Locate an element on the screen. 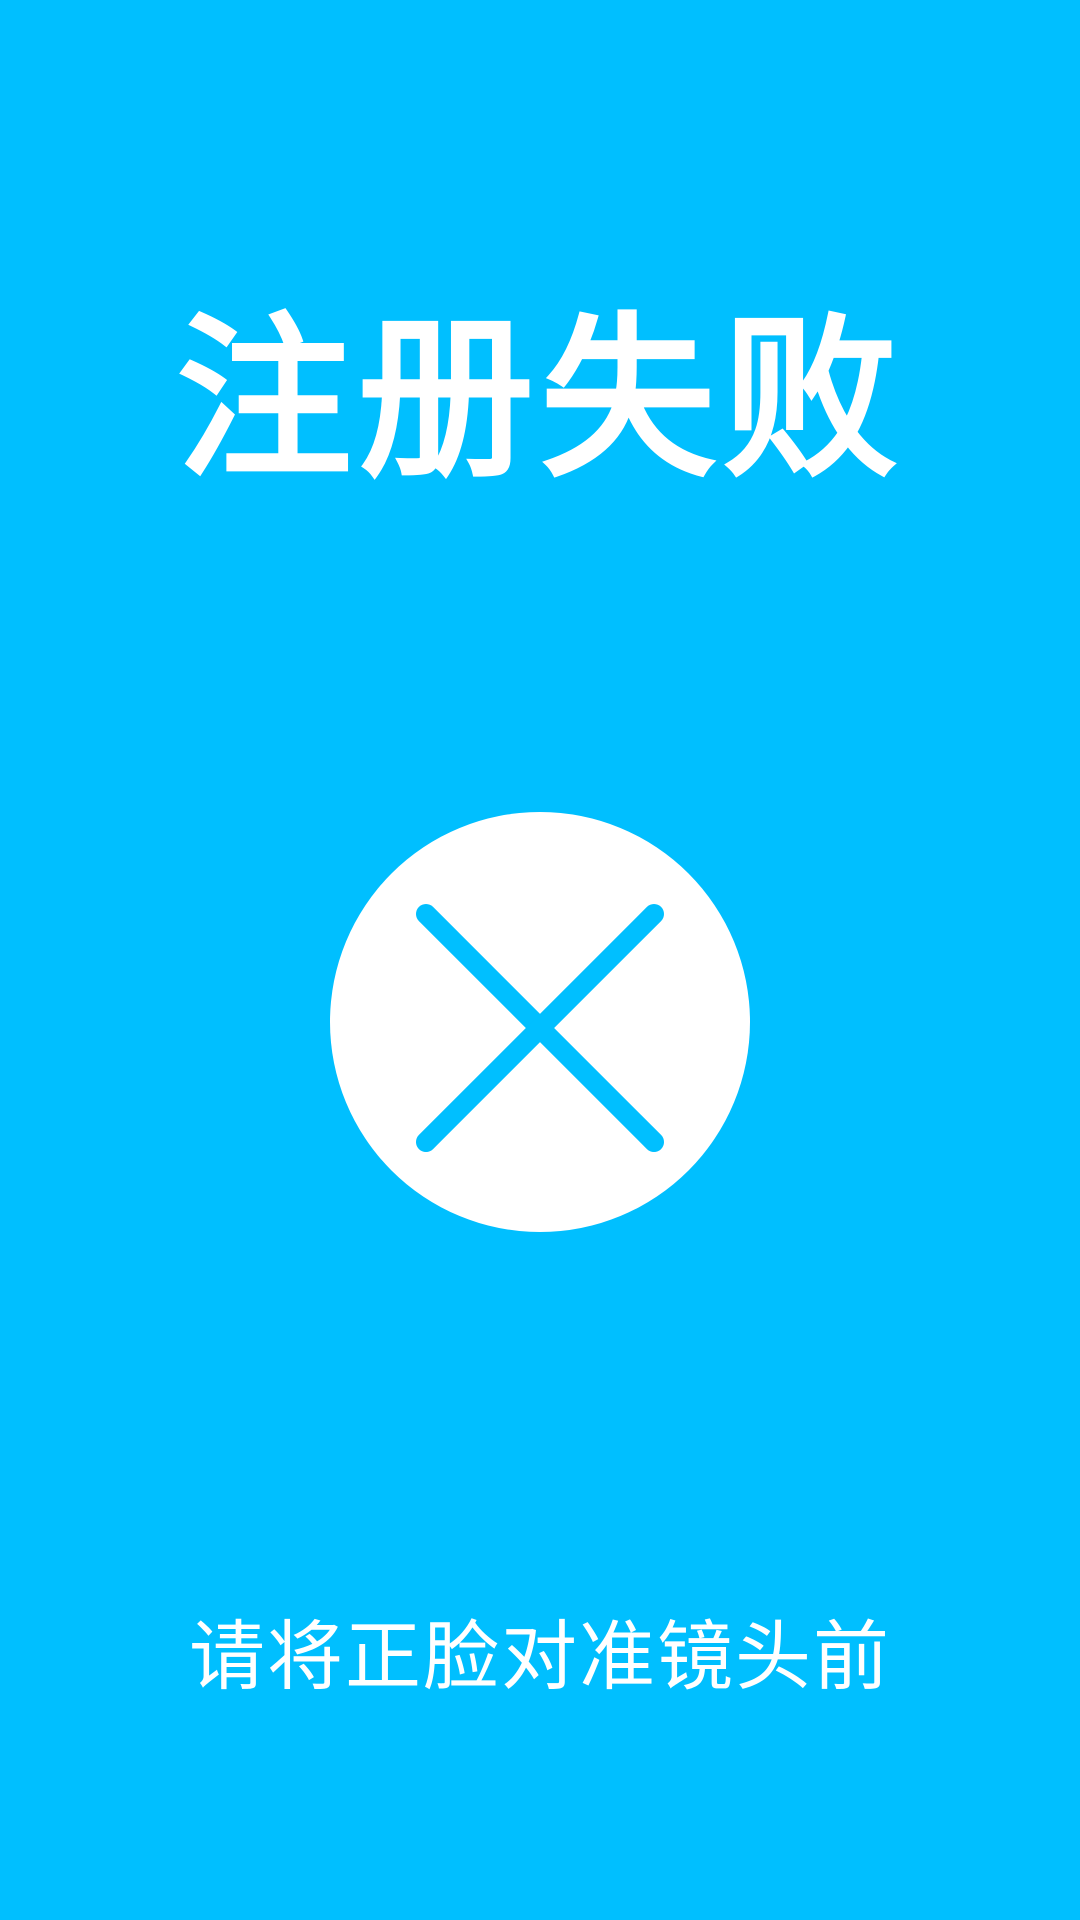 This screenshot has width=1080, height=1920. close-circle-icon is located at coordinates (540, 1022).